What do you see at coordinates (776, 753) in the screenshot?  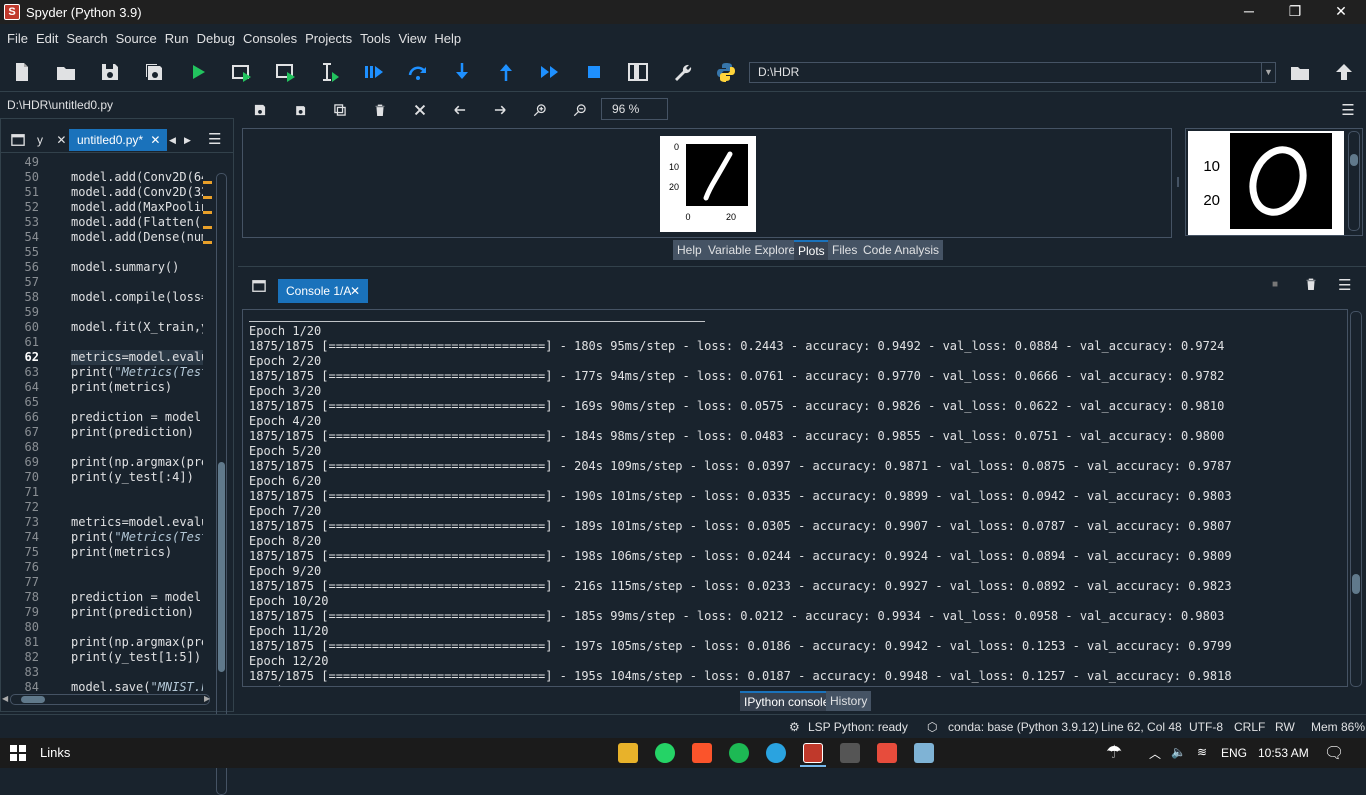 I see `telegram-icon` at bounding box center [776, 753].